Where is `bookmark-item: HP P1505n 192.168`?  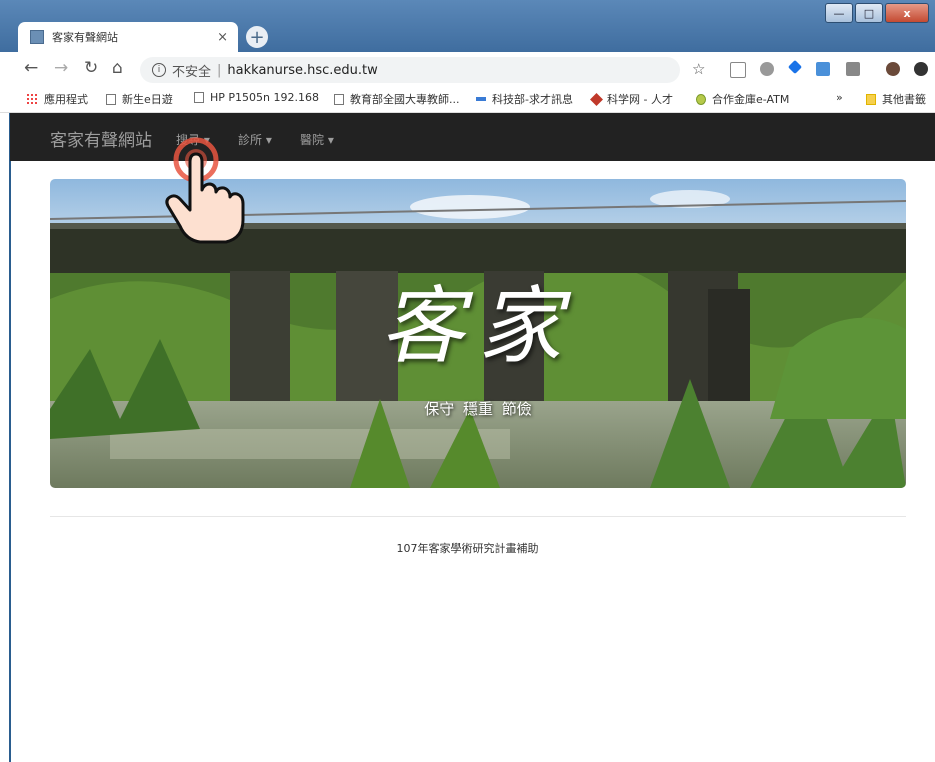
bookmark-item: HP P1505n 192.168 is located at coordinates (256, 97).